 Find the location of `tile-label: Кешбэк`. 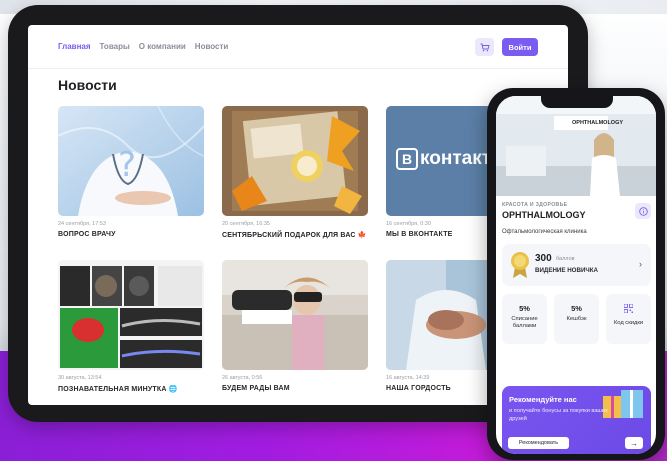

tile-label: Кешбэк is located at coordinates (576, 319).